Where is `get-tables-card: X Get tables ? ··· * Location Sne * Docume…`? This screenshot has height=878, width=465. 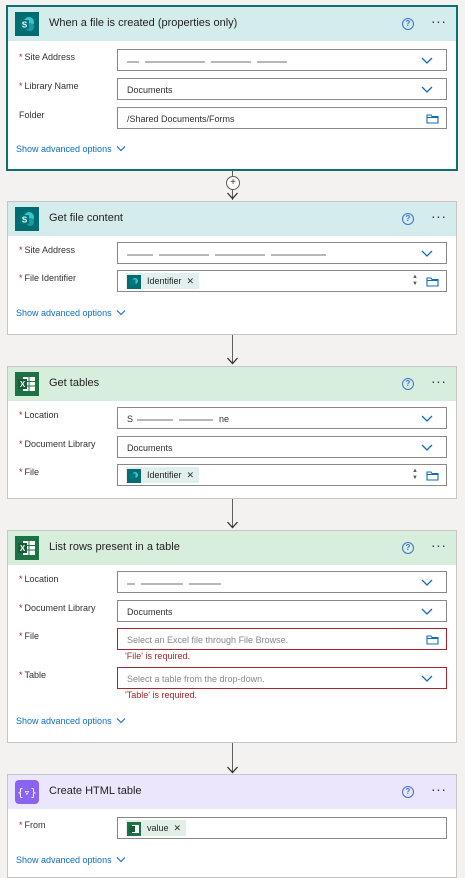 get-tables-card: X Get tables ? ··· * Location Sne * Docume… is located at coordinates (232, 432).